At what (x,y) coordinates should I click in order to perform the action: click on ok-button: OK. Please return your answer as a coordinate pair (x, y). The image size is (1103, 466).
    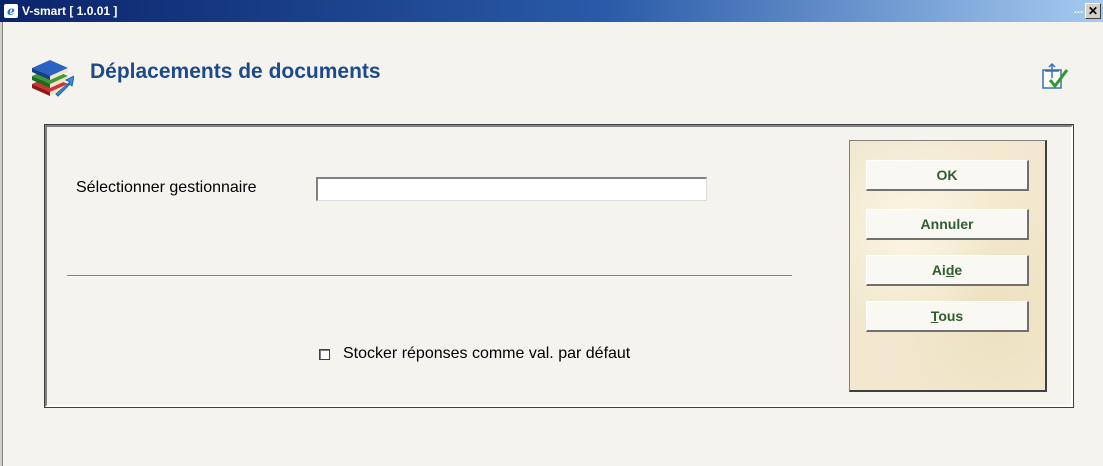
    Looking at the image, I should click on (947, 175).